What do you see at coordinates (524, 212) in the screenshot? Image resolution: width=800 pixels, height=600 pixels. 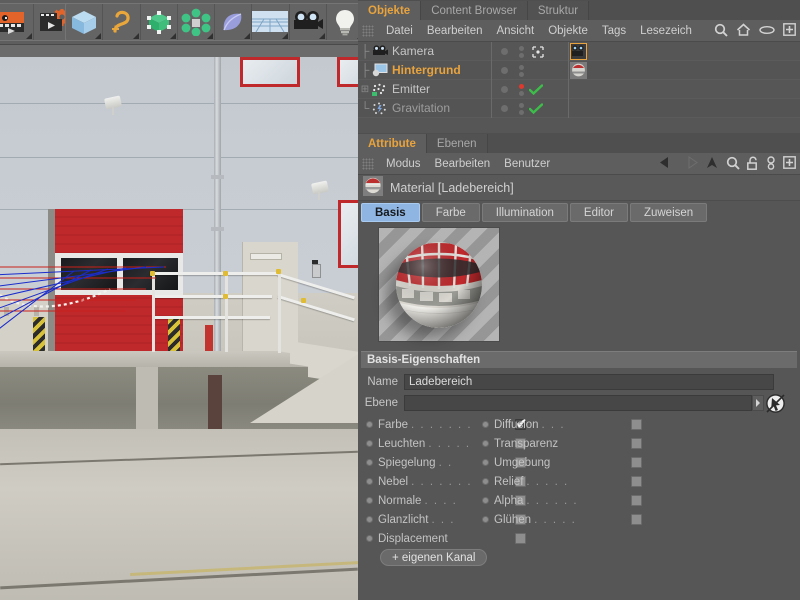 I see `ptab-illumination: Illumination` at bounding box center [524, 212].